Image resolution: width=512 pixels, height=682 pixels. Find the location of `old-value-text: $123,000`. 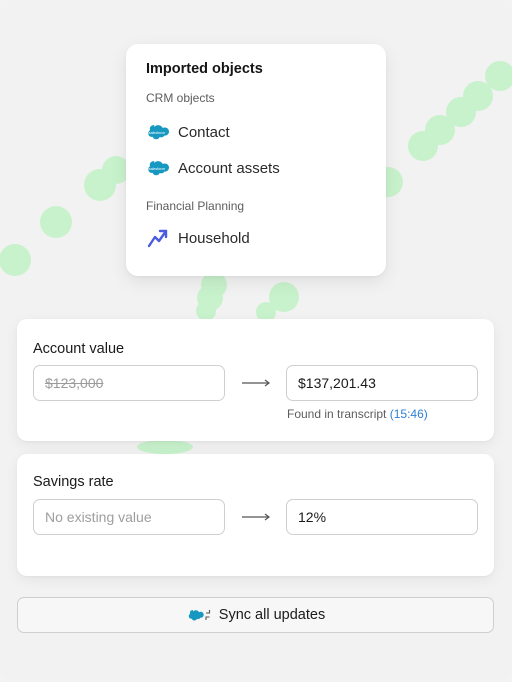

old-value-text: $123,000 is located at coordinates (74, 383).